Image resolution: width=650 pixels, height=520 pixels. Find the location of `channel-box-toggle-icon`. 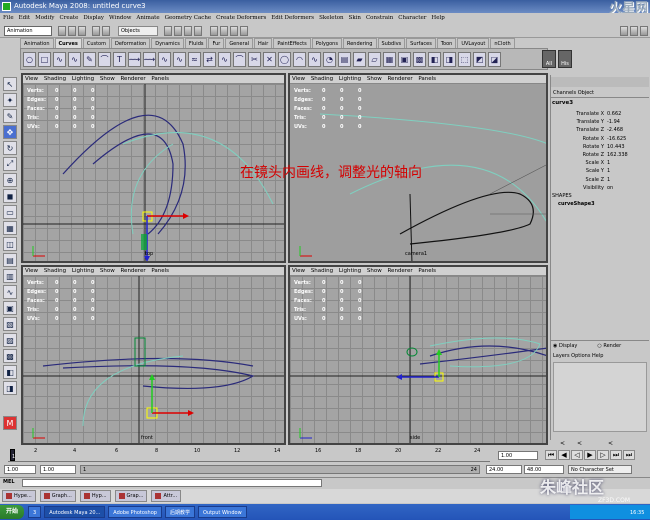

channel-box-toggle-icon is located at coordinates (644, 31).